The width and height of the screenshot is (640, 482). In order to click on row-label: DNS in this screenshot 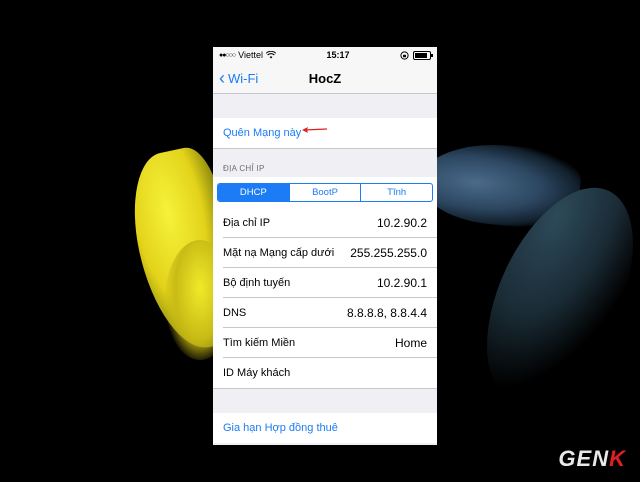, I will do `click(235, 313)`.